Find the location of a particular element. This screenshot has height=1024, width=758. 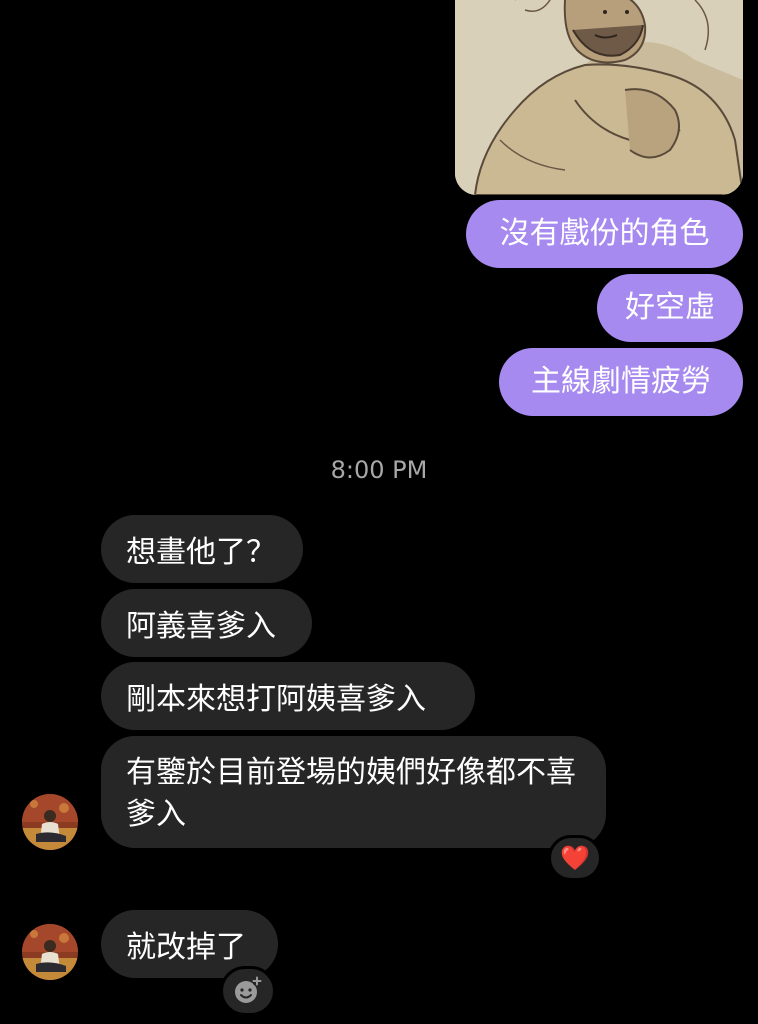

heart-reaction: ❤️ is located at coordinates (575, 858).